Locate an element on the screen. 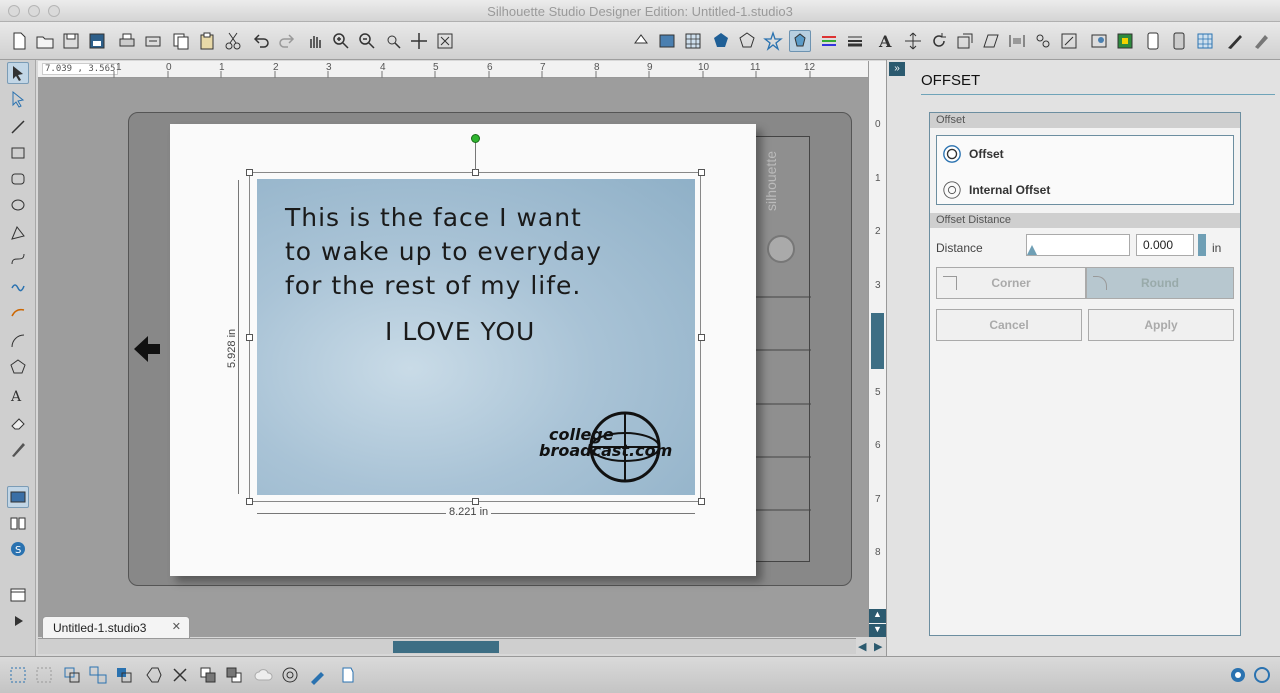  select-arrow-icon is located at coordinates (18, 73).